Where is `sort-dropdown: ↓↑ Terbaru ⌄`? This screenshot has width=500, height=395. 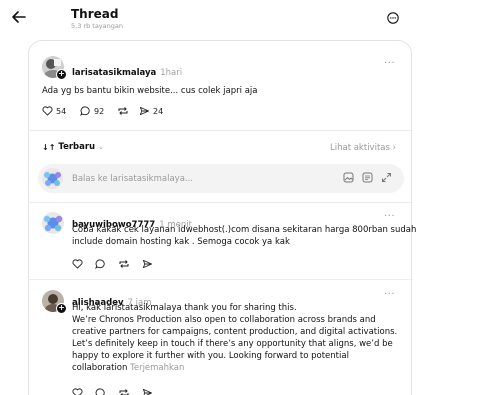 sort-dropdown: ↓↑ Terbaru ⌄ is located at coordinates (73, 147).